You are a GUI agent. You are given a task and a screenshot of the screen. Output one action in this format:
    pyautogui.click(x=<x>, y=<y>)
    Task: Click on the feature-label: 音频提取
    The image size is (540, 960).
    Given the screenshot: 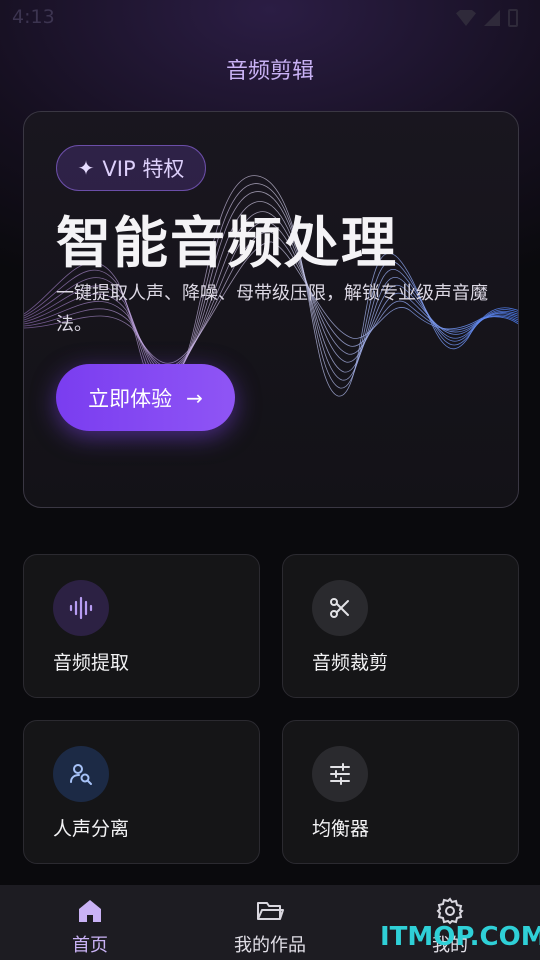 What is the action you would take?
    pyautogui.click(x=91, y=663)
    